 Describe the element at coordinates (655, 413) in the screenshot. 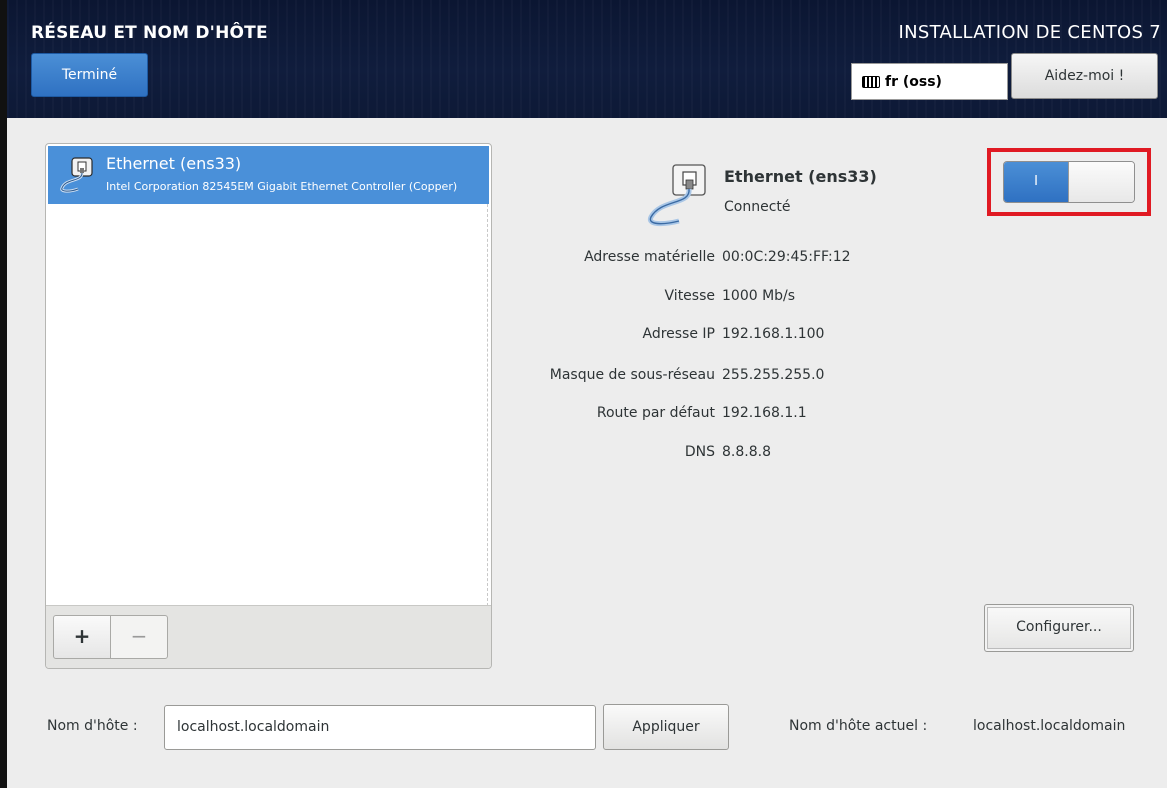

I see `default-route-label: Route par défaut` at that location.